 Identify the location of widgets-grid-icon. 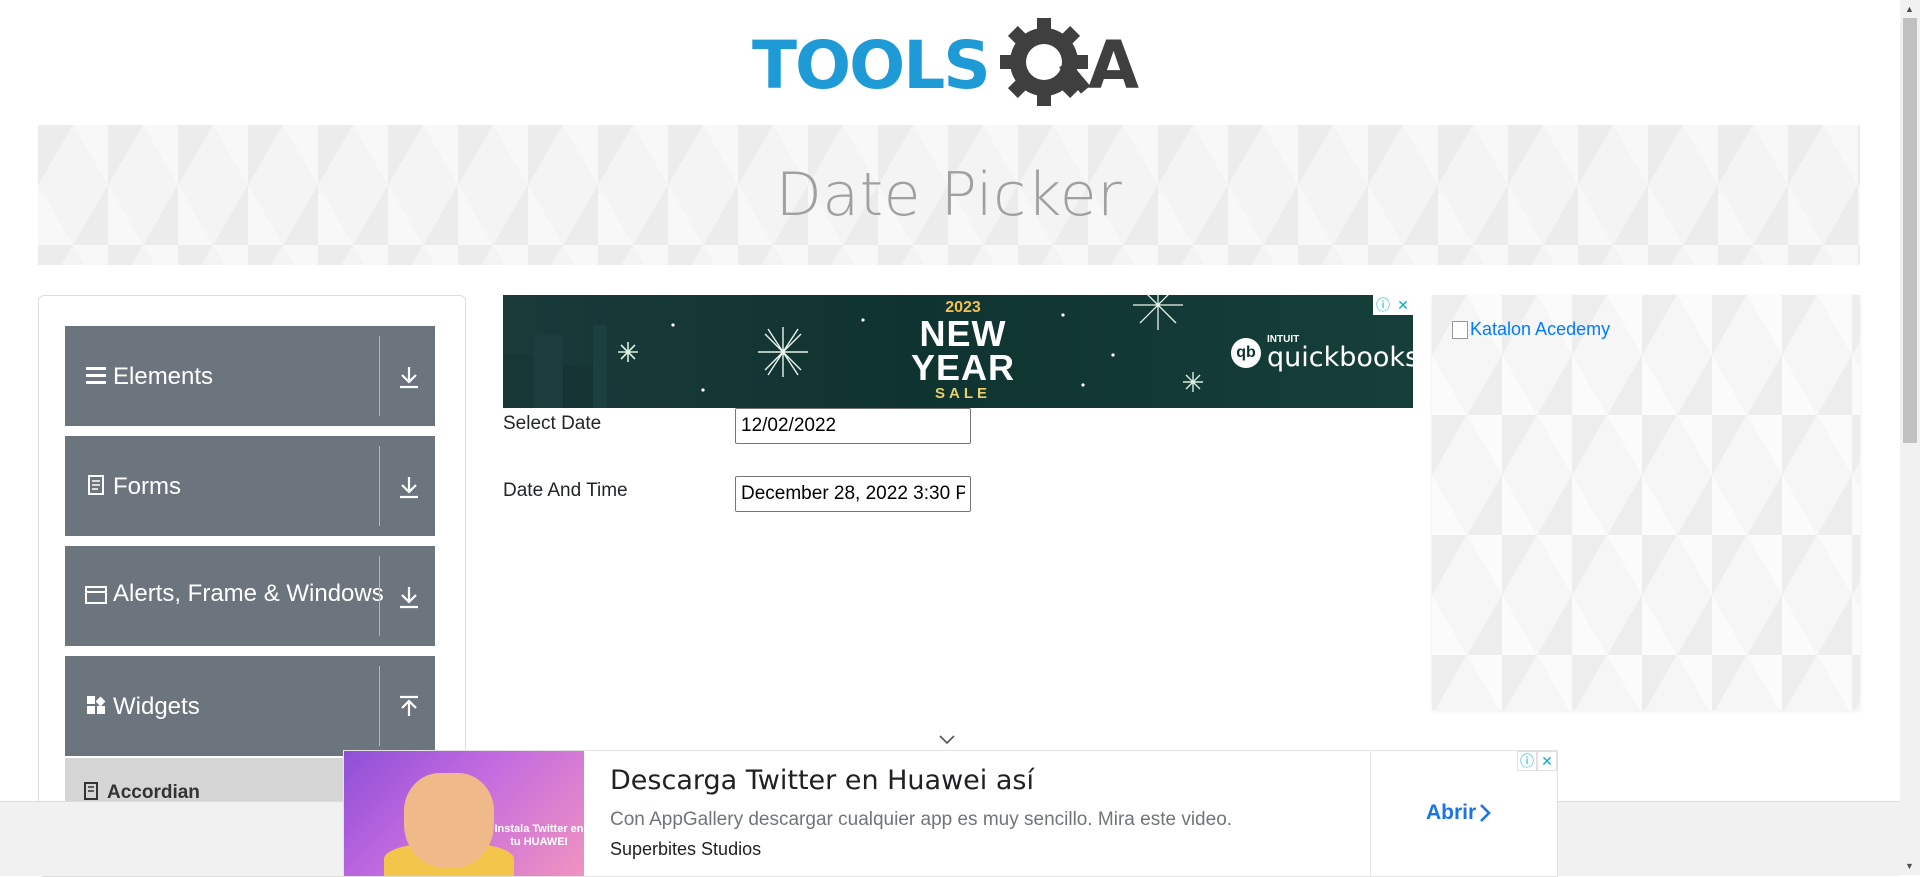
(96, 705).